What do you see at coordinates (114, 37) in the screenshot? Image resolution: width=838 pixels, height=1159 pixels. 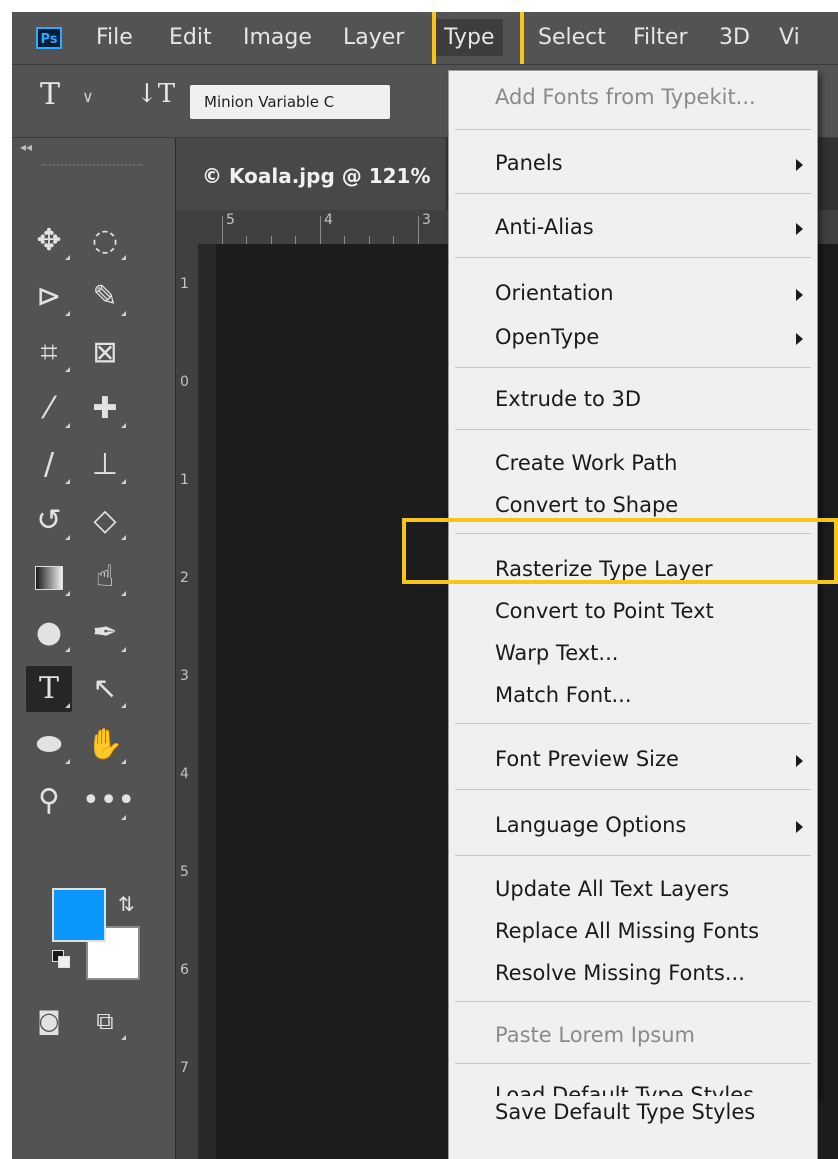 I see `menu-file: File` at bounding box center [114, 37].